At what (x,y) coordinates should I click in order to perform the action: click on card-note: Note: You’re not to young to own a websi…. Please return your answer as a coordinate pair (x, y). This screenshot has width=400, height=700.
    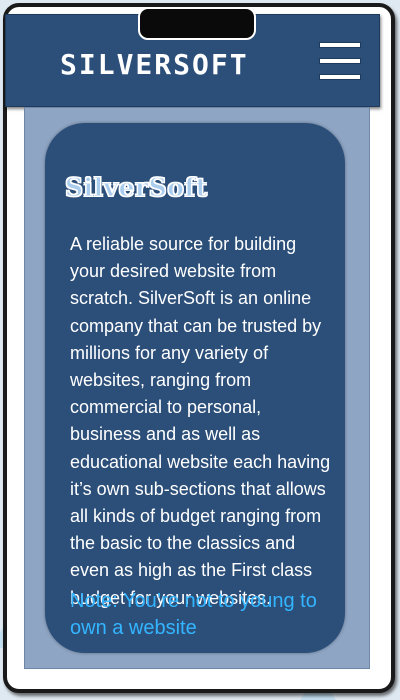
    Looking at the image, I should click on (193, 614).